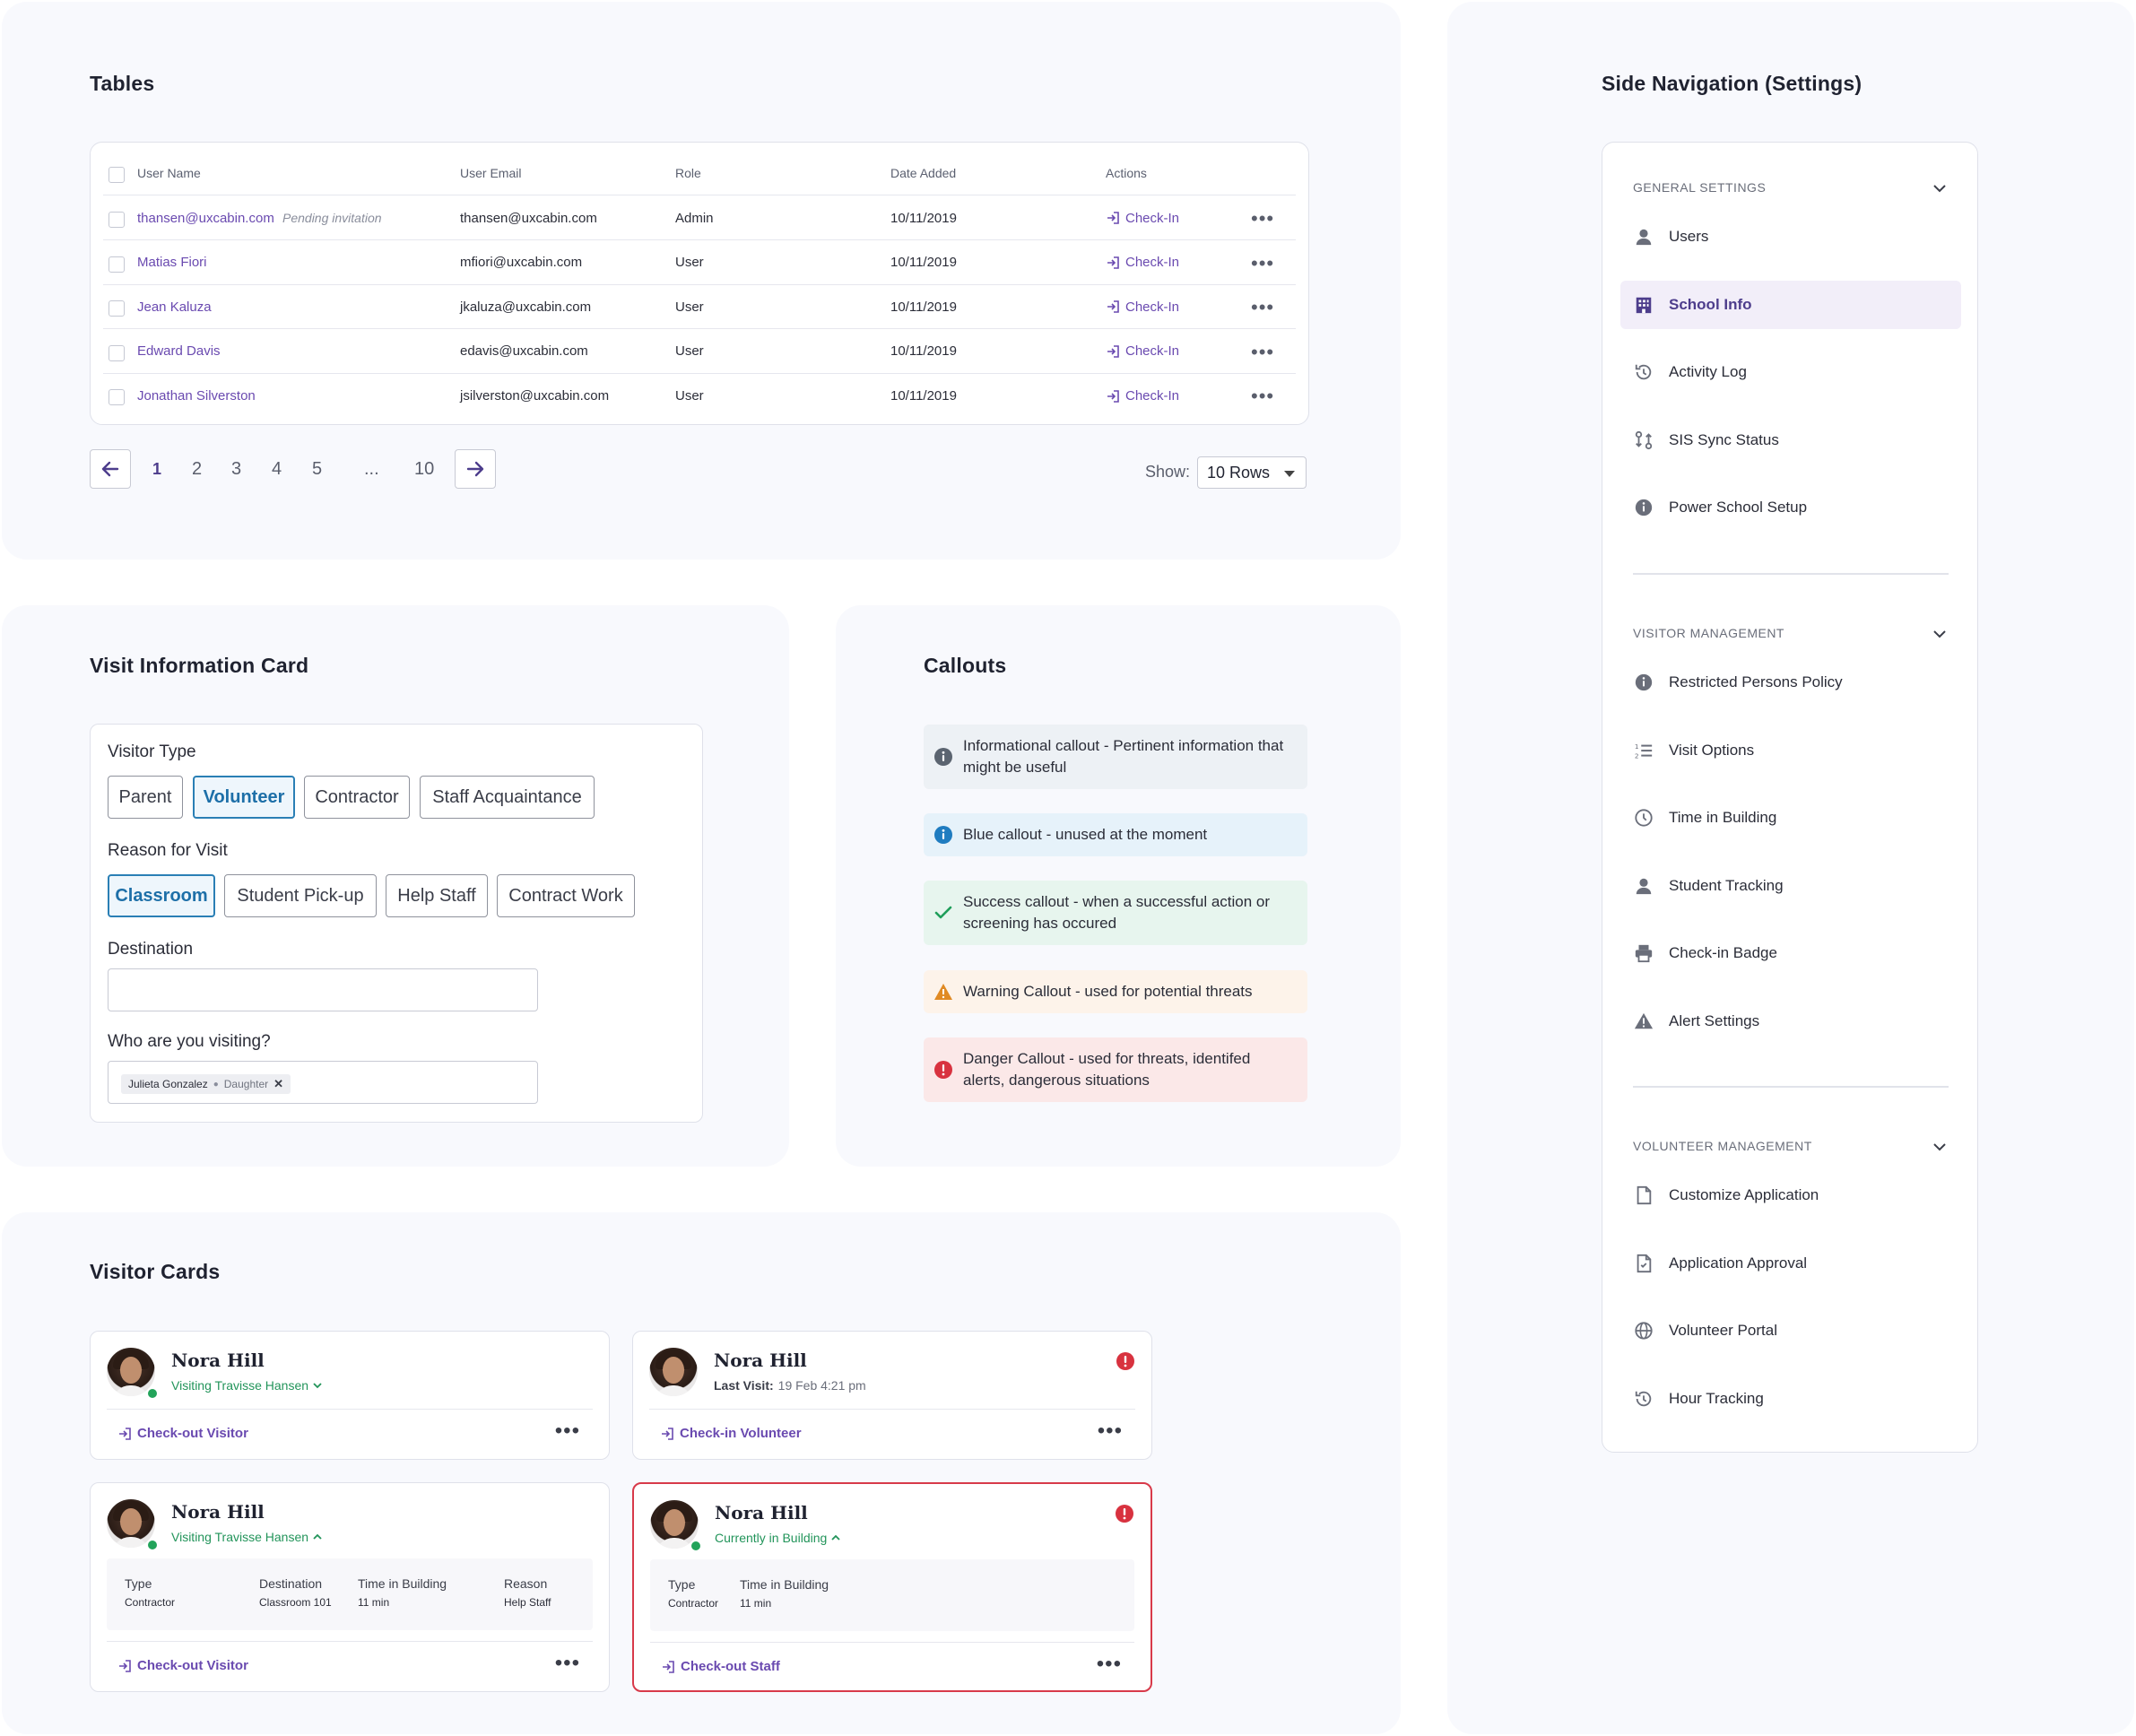 The width and height of the screenshot is (2136, 1736). What do you see at coordinates (490, 173) in the screenshot?
I see `header-user-email: User Email` at bounding box center [490, 173].